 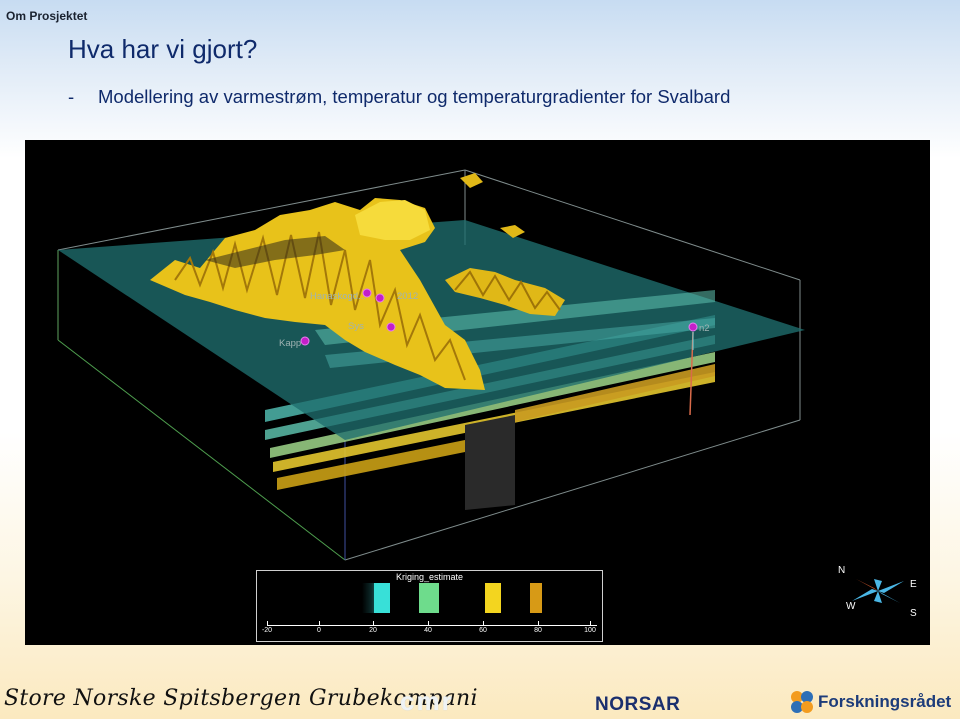 What do you see at coordinates (319, 630) in the screenshot?
I see `legend-tick-label: 0` at bounding box center [319, 630].